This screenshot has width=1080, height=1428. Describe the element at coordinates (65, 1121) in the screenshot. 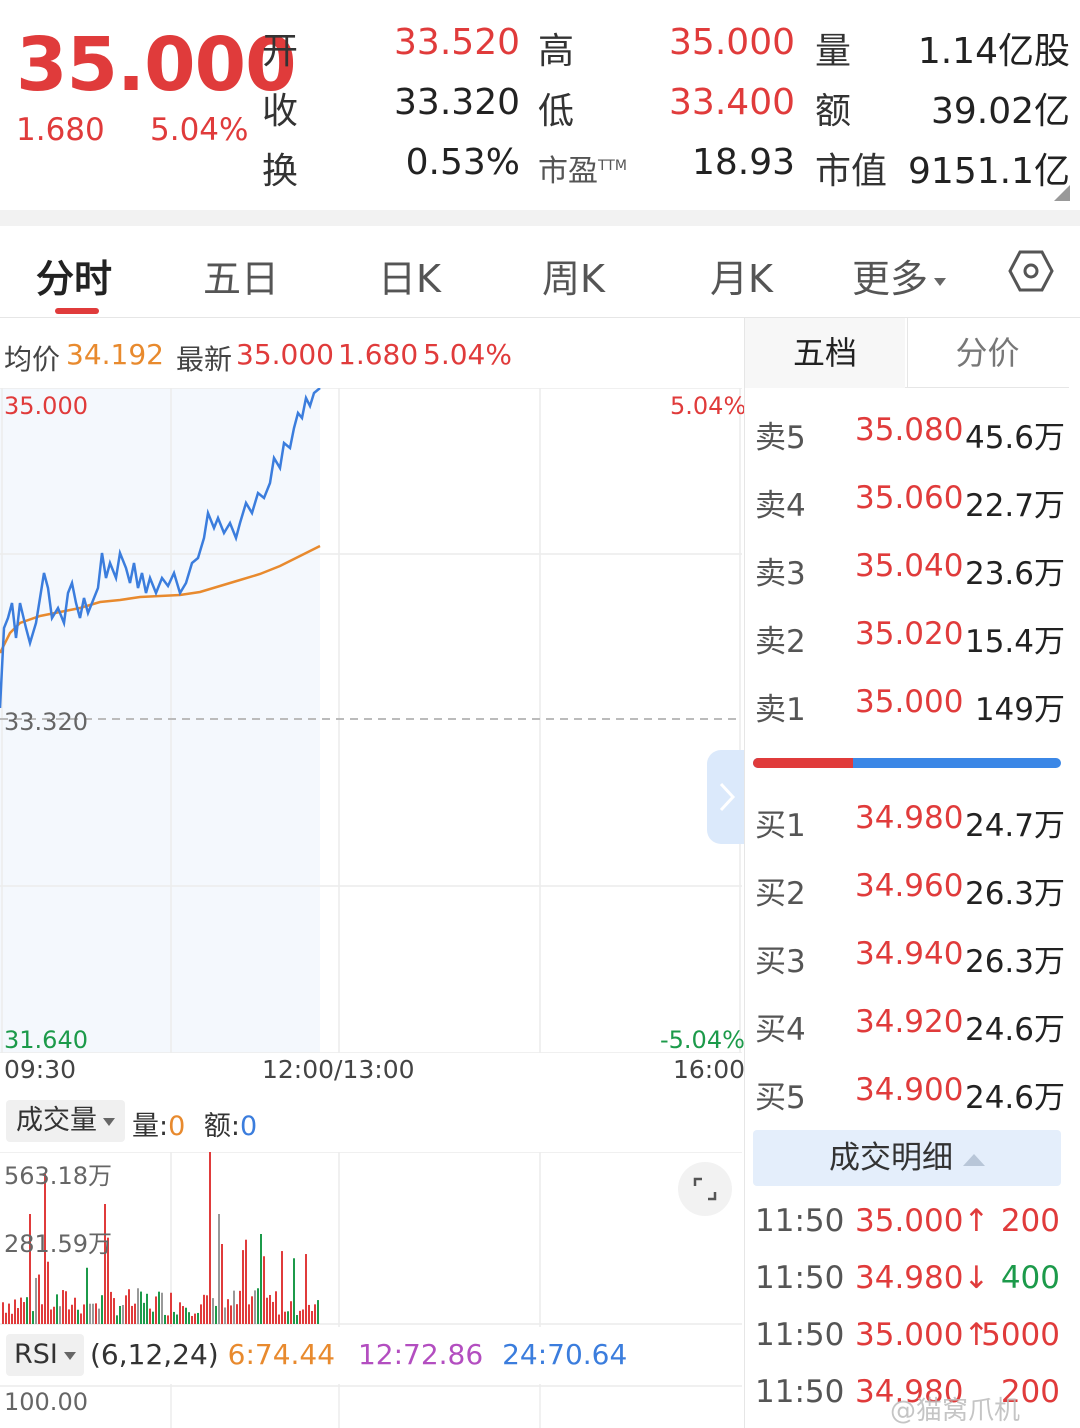

I see `volume-indicator-select: 成交量` at that location.